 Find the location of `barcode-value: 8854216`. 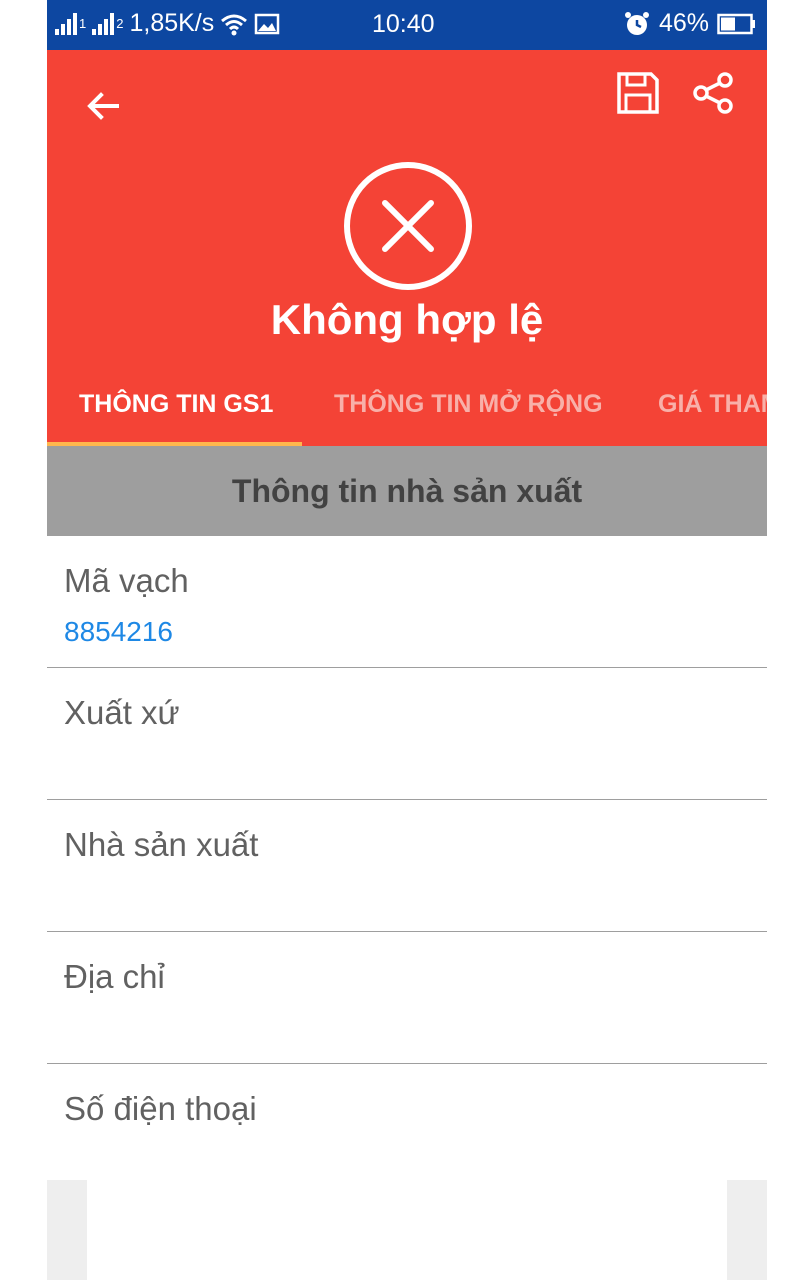

barcode-value: 8854216 is located at coordinates (118, 632).